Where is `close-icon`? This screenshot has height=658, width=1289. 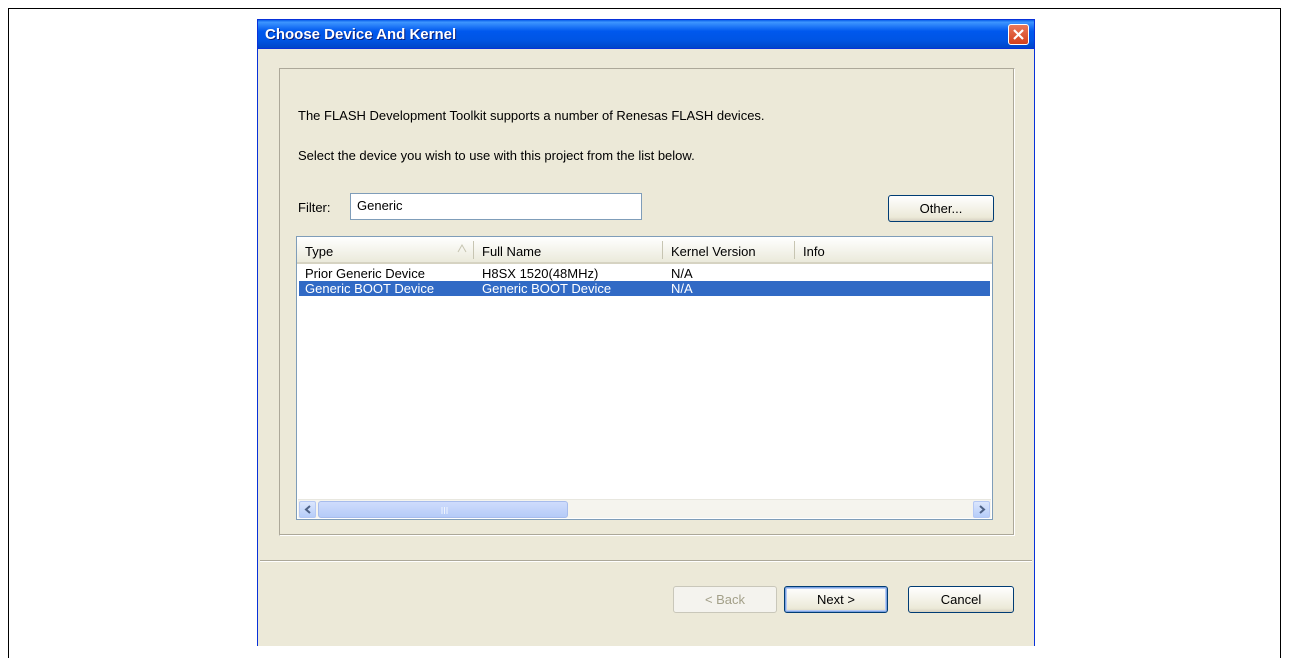
close-icon is located at coordinates (1018, 34).